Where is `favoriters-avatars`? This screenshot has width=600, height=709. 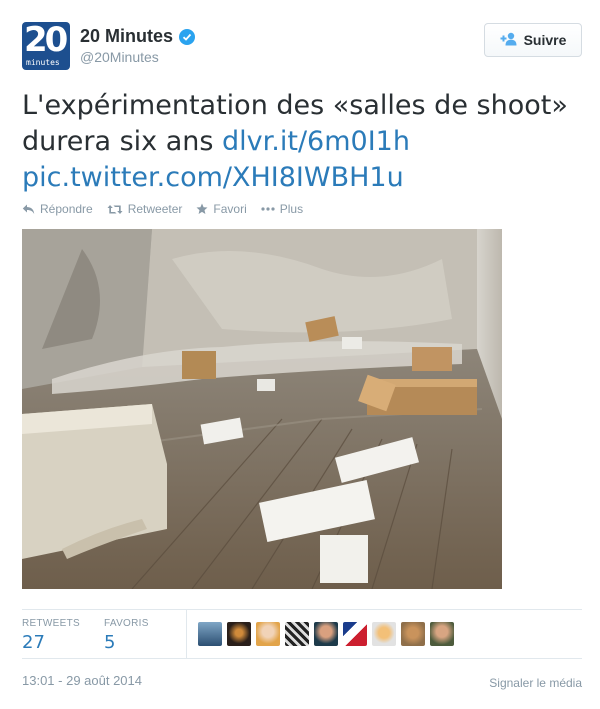 favoriters-avatars is located at coordinates (326, 634).